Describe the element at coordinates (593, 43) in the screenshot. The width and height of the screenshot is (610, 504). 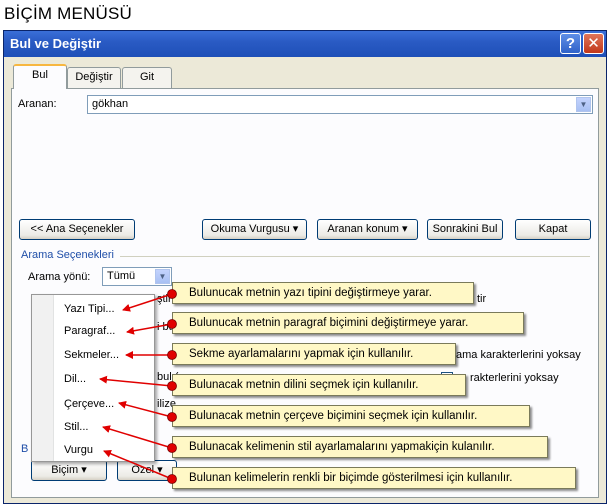
I see `close-icon: ✕` at that location.